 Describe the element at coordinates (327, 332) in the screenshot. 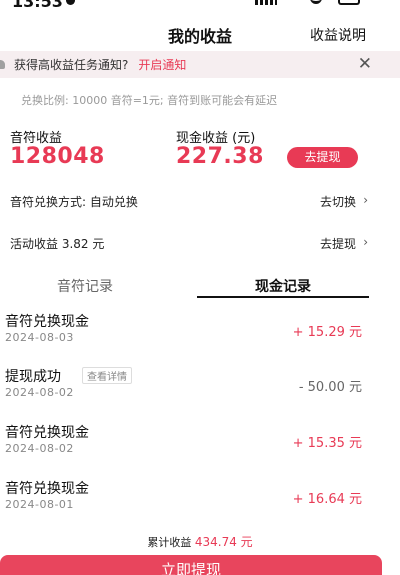

I see `record-amount: + 15.29 元` at that location.